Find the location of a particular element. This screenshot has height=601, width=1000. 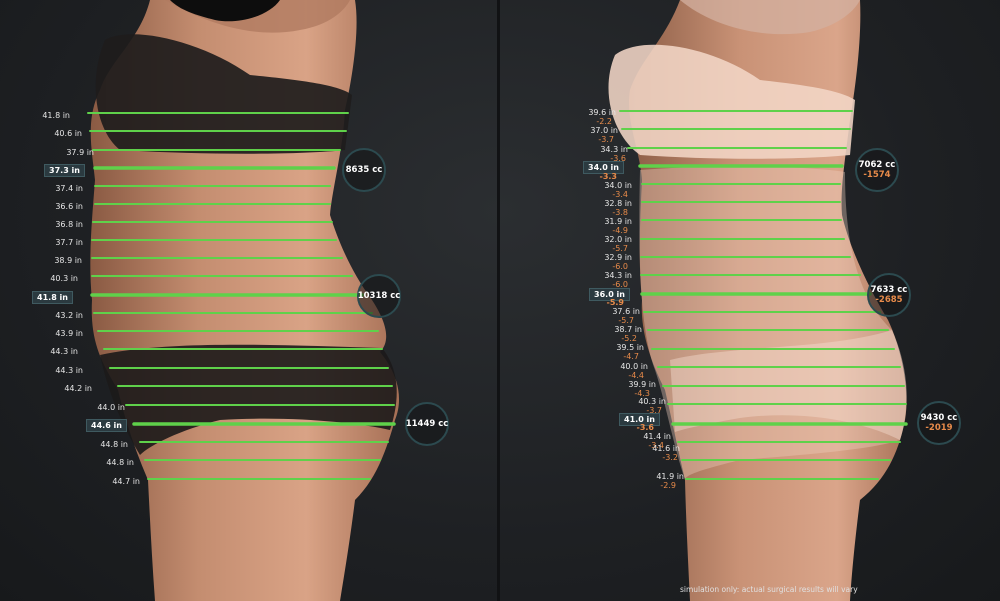

after-delta-20: -2.9 is located at coordinates (668, 485).